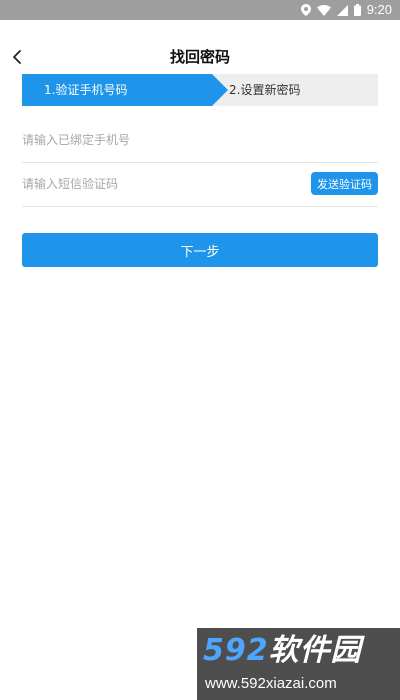  Describe the element at coordinates (236, 650) in the screenshot. I see `watermark-logo-number: 592` at that location.